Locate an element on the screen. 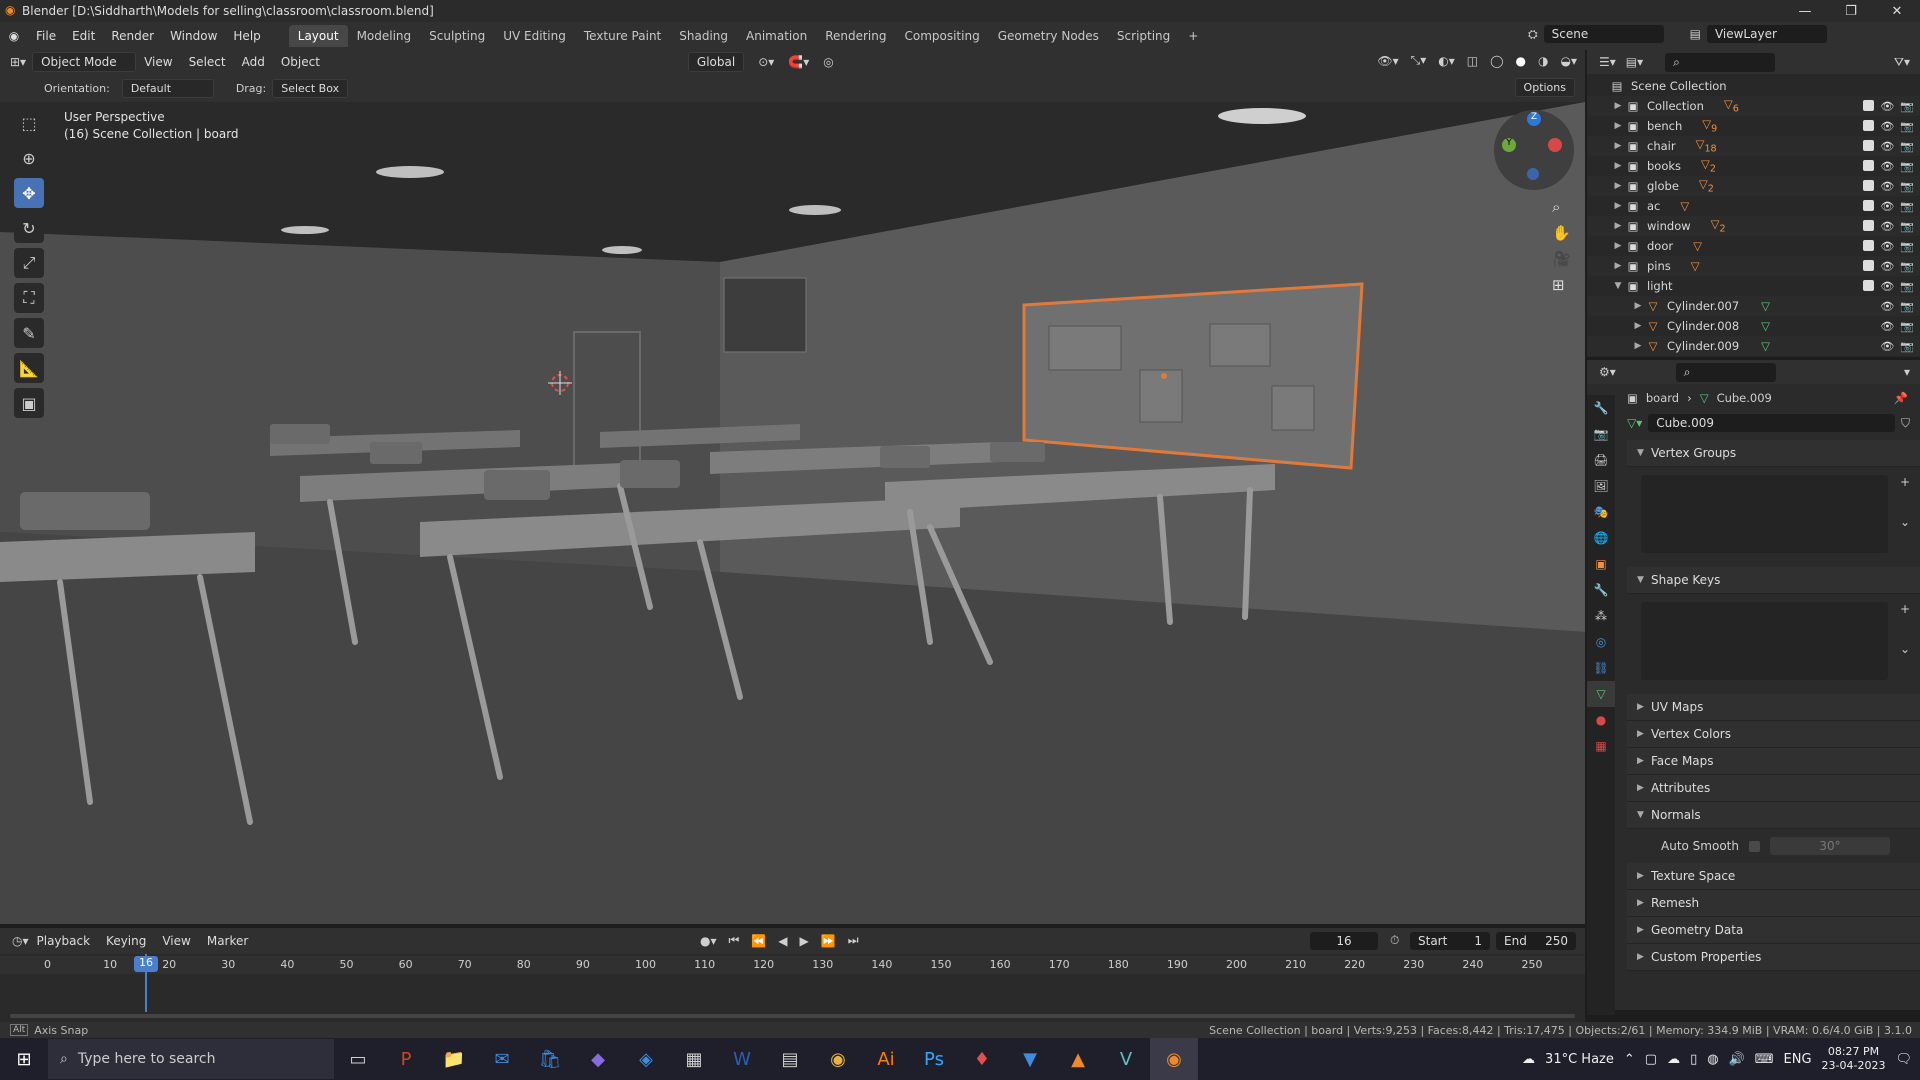  tab-geometry-nodes: Geometry Nodes is located at coordinates (1048, 36).